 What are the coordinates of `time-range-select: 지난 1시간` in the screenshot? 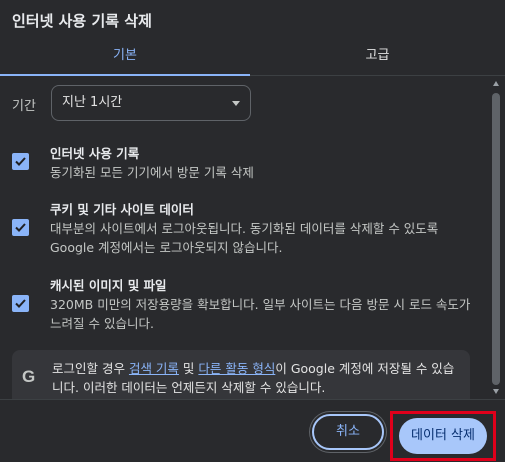 It's located at (151, 103).